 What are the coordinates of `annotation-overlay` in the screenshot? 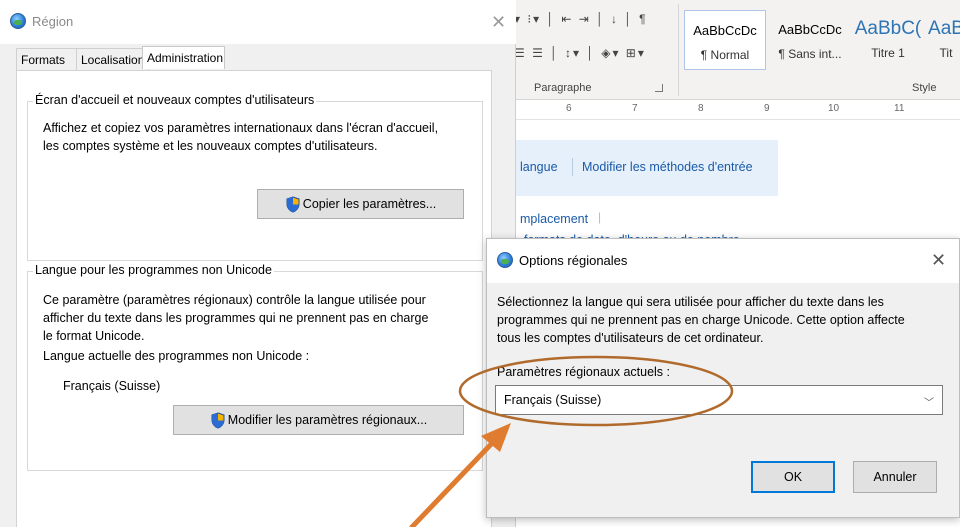 It's located at (571, 441).